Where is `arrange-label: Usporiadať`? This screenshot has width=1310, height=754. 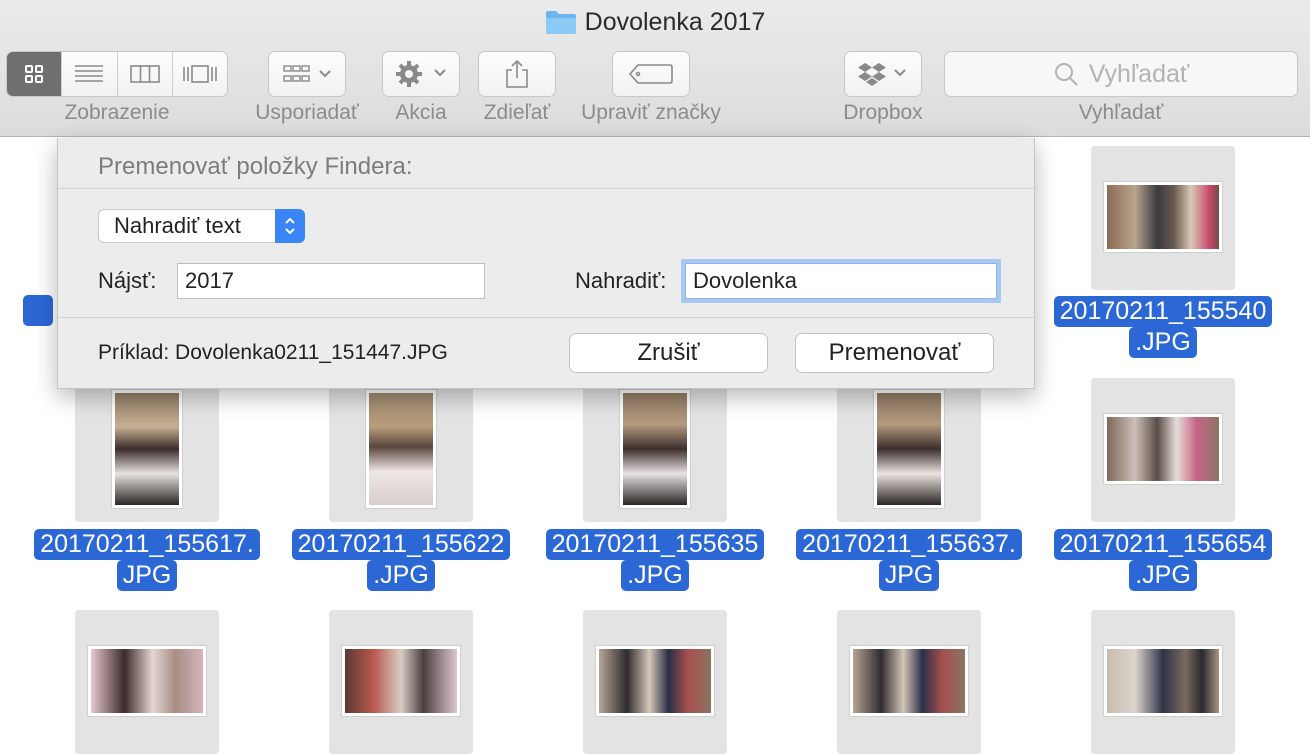 arrange-label: Usporiadať is located at coordinates (307, 112).